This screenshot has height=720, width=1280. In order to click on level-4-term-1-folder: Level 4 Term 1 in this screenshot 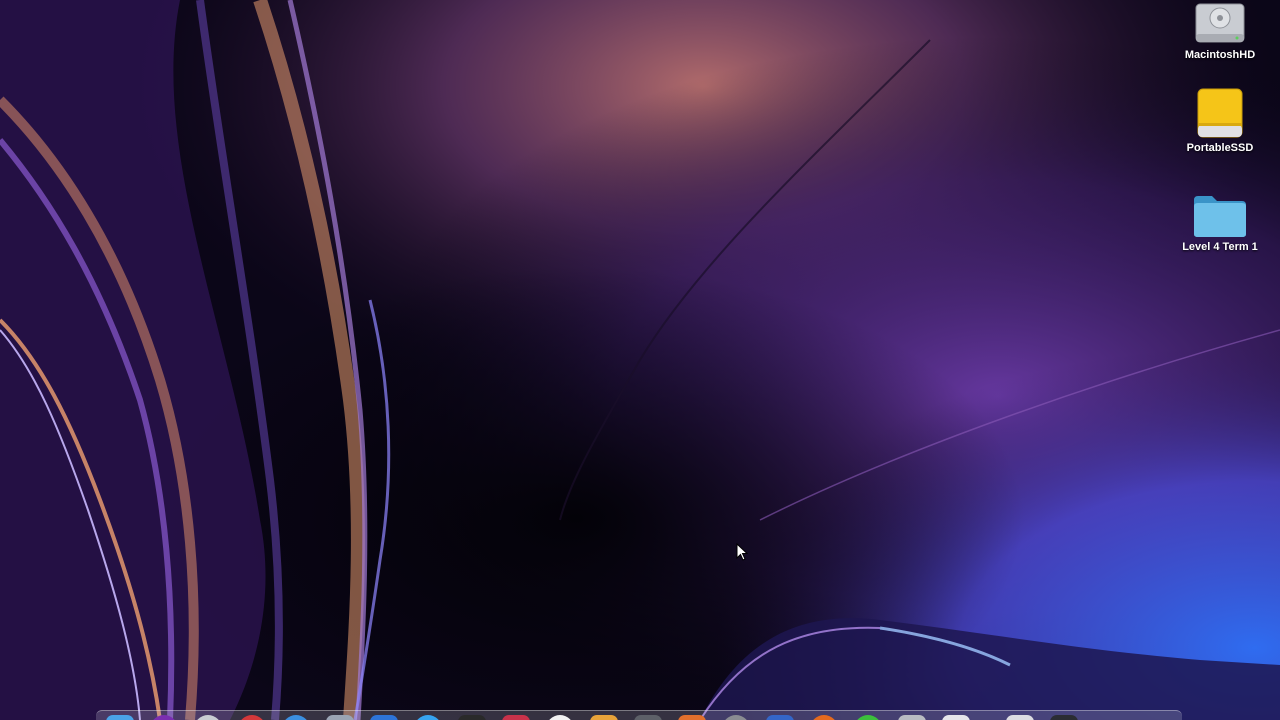, I will do `click(1220, 219)`.